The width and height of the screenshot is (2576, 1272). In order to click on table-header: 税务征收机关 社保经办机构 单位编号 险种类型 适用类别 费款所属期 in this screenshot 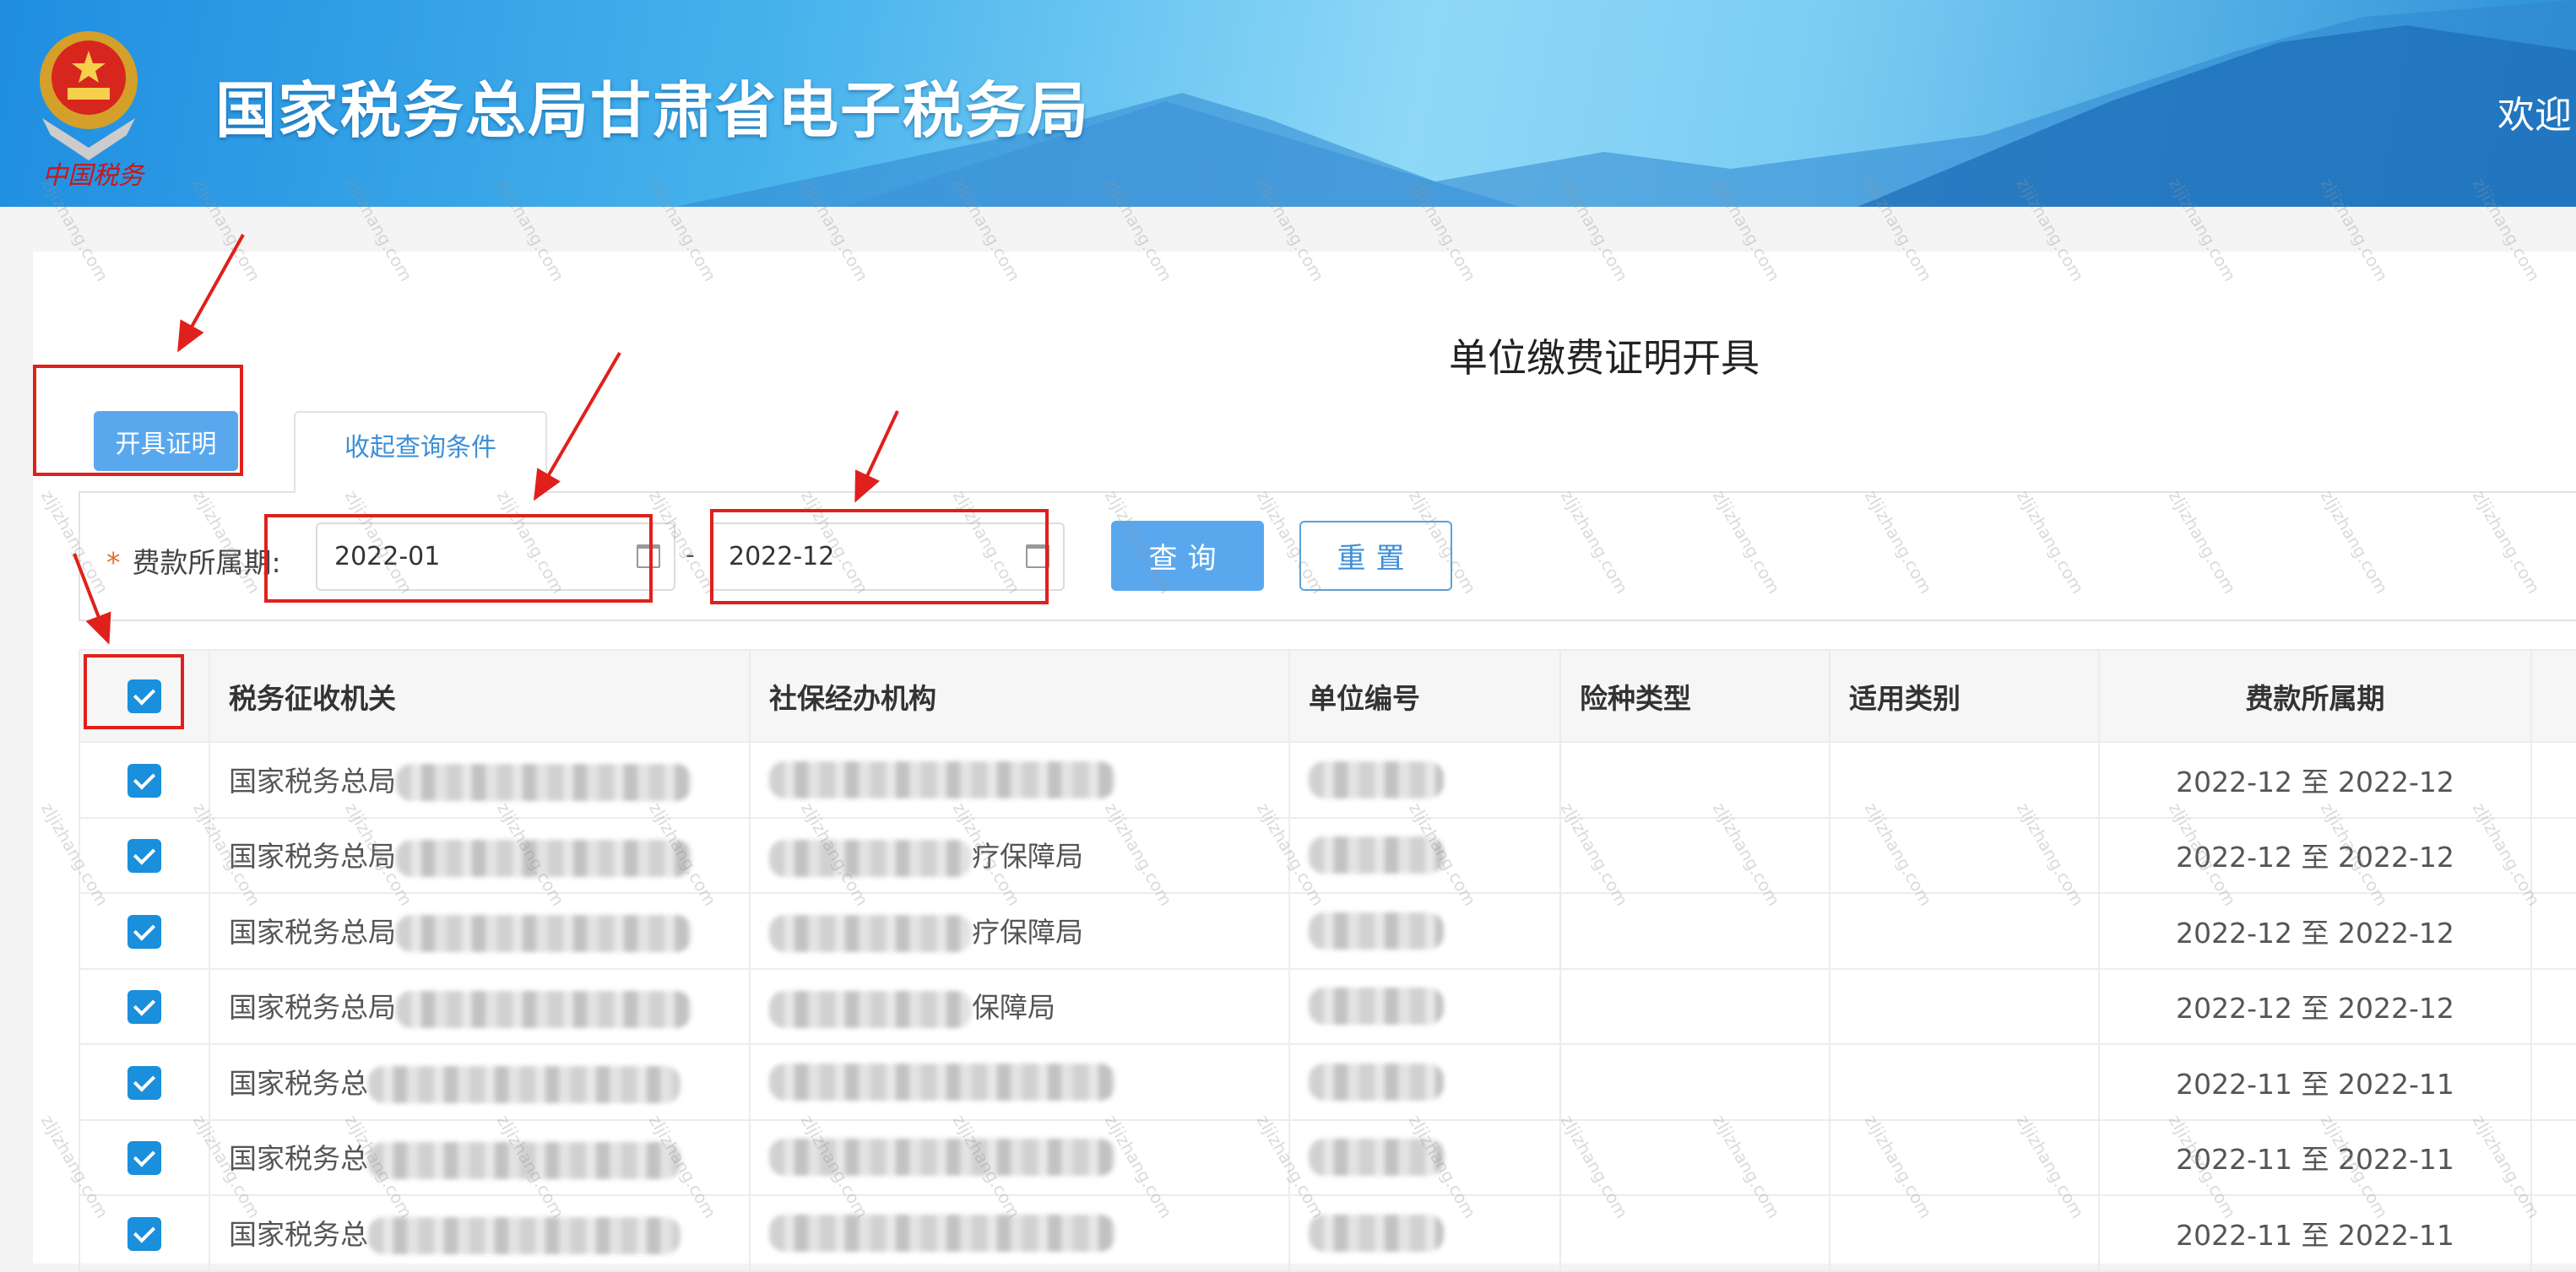, I will do `click(1327, 696)`.